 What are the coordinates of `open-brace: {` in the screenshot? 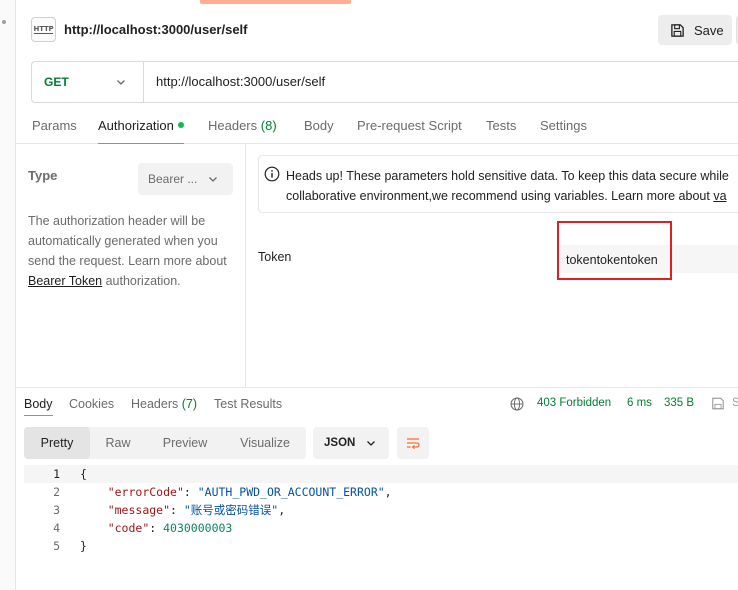 It's located at (83, 474).